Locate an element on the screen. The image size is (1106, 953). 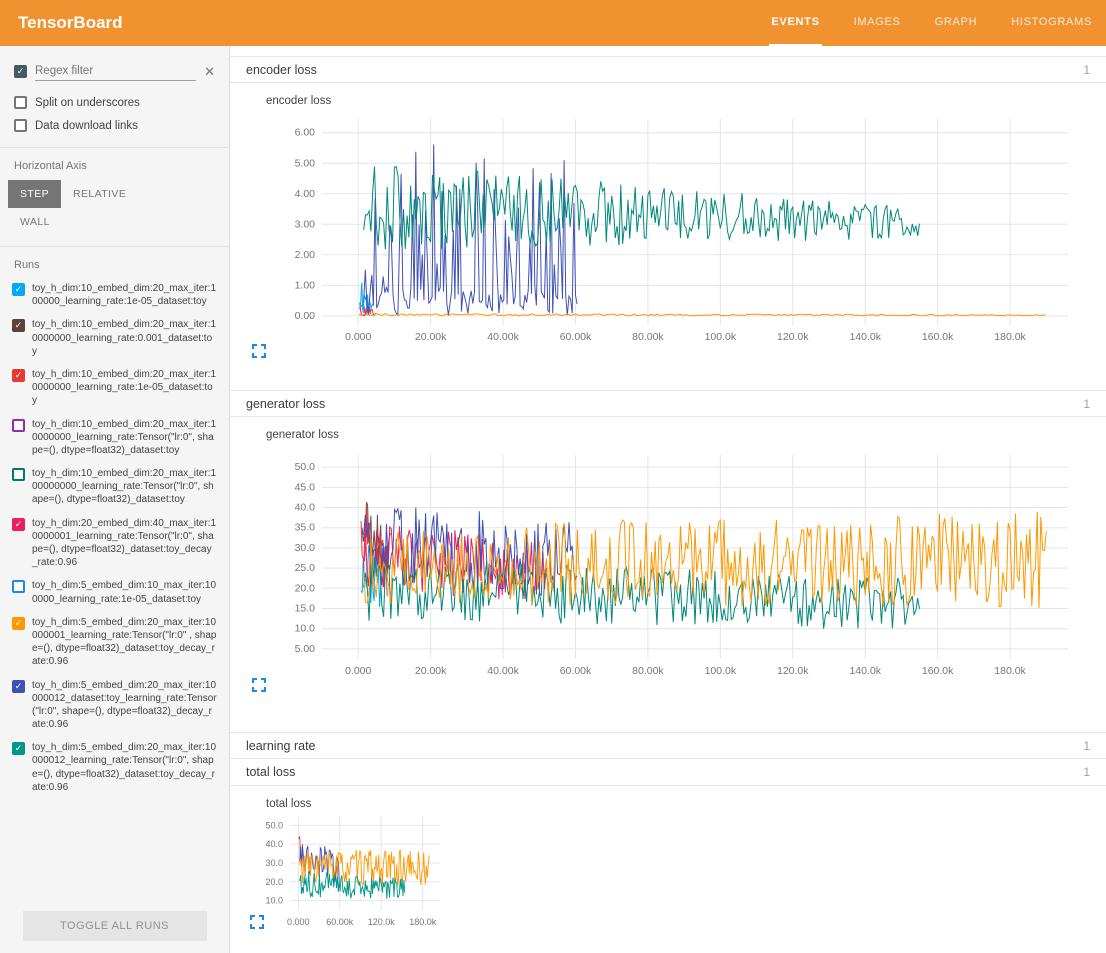
svg-text: 120.0k is located at coordinates (793, 671).